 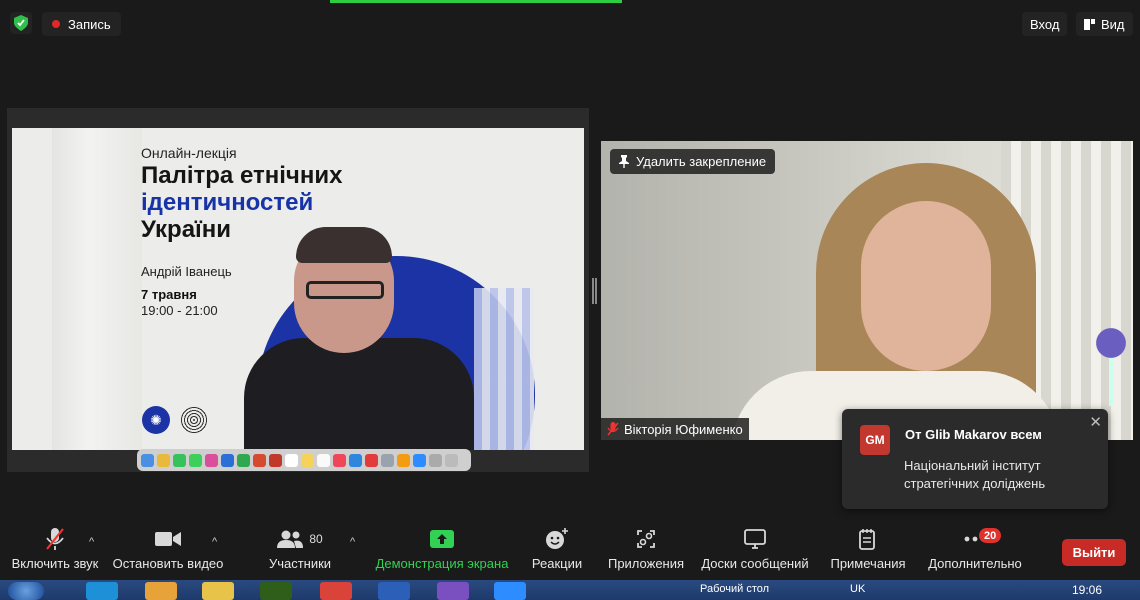 What do you see at coordinates (55, 551) in the screenshot?
I see `unmute-button: Включить звук` at bounding box center [55, 551].